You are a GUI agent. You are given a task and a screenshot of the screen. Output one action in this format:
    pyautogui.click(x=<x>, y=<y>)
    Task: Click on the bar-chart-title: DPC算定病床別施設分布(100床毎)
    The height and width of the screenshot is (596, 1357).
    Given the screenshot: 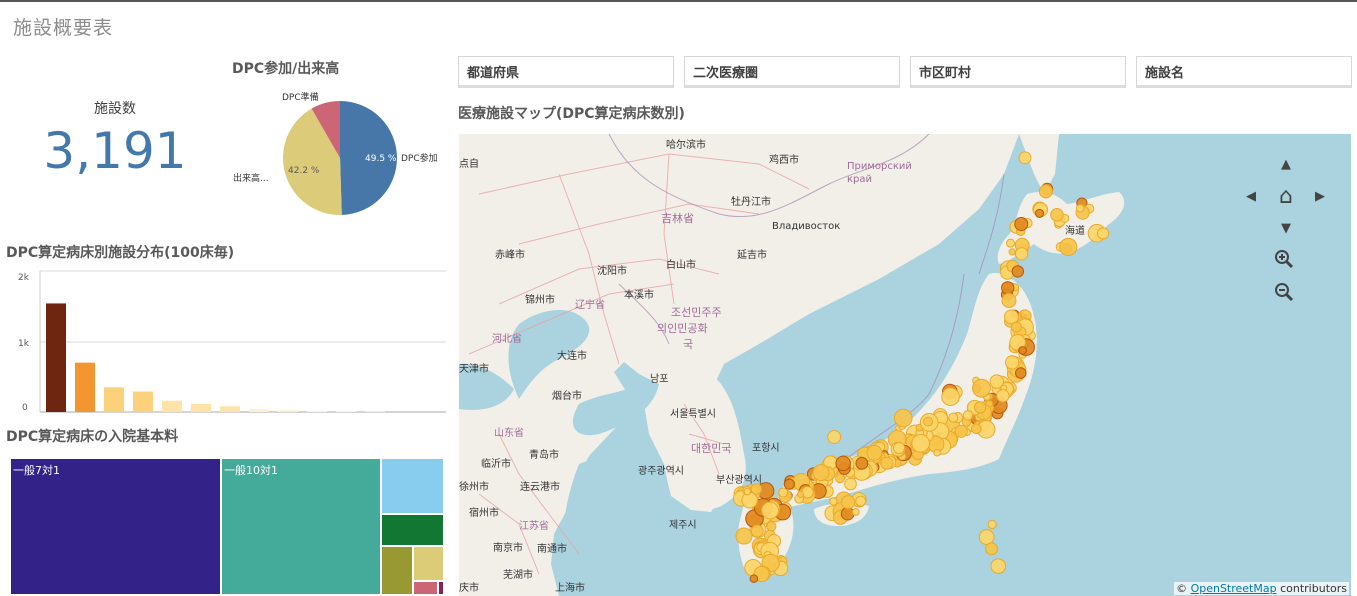 What is the action you would take?
    pyautogui.click(x=120, y=253)
    